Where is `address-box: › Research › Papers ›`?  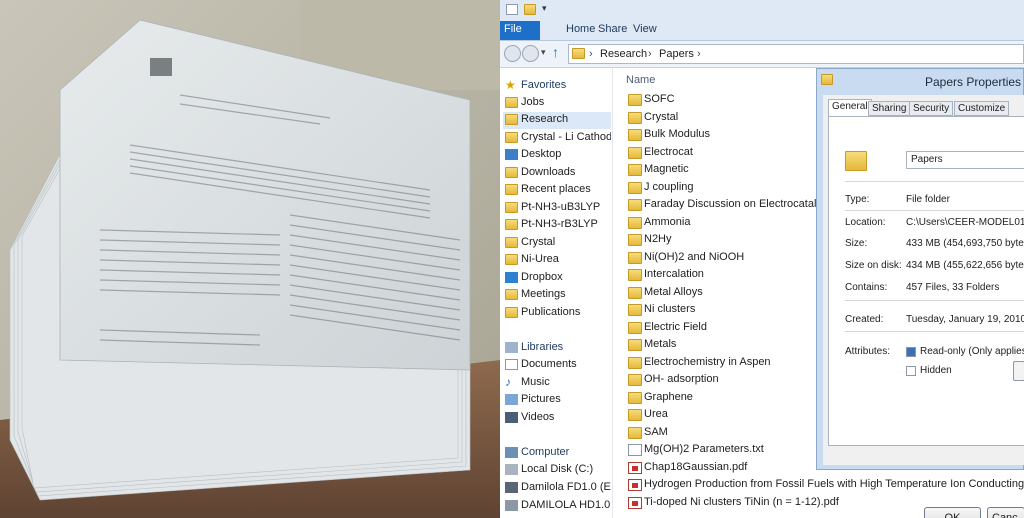
address-box: › Research › Papers › is located at coordinates (796, 54).